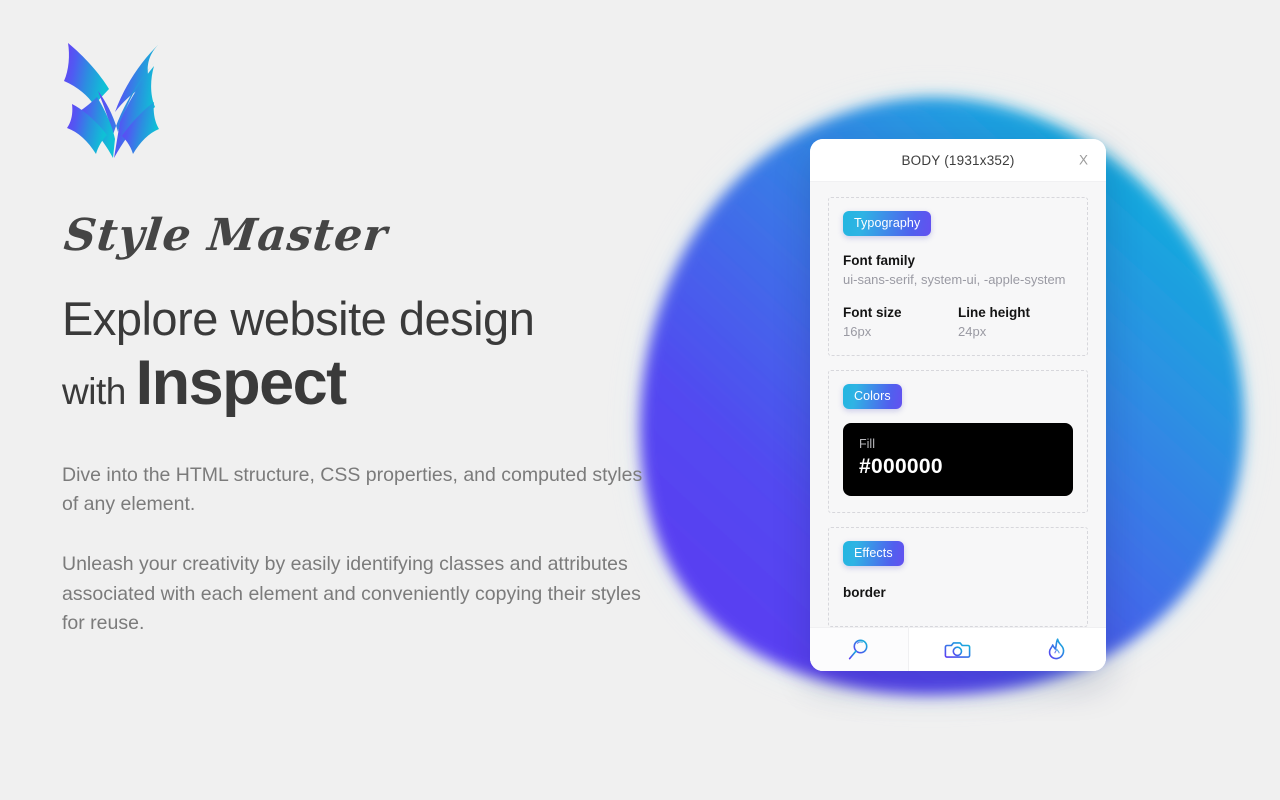 This screenshot has height=800, width=1280. I want to click on panel-header: BODY (1931x352) X, so click(958, 160).